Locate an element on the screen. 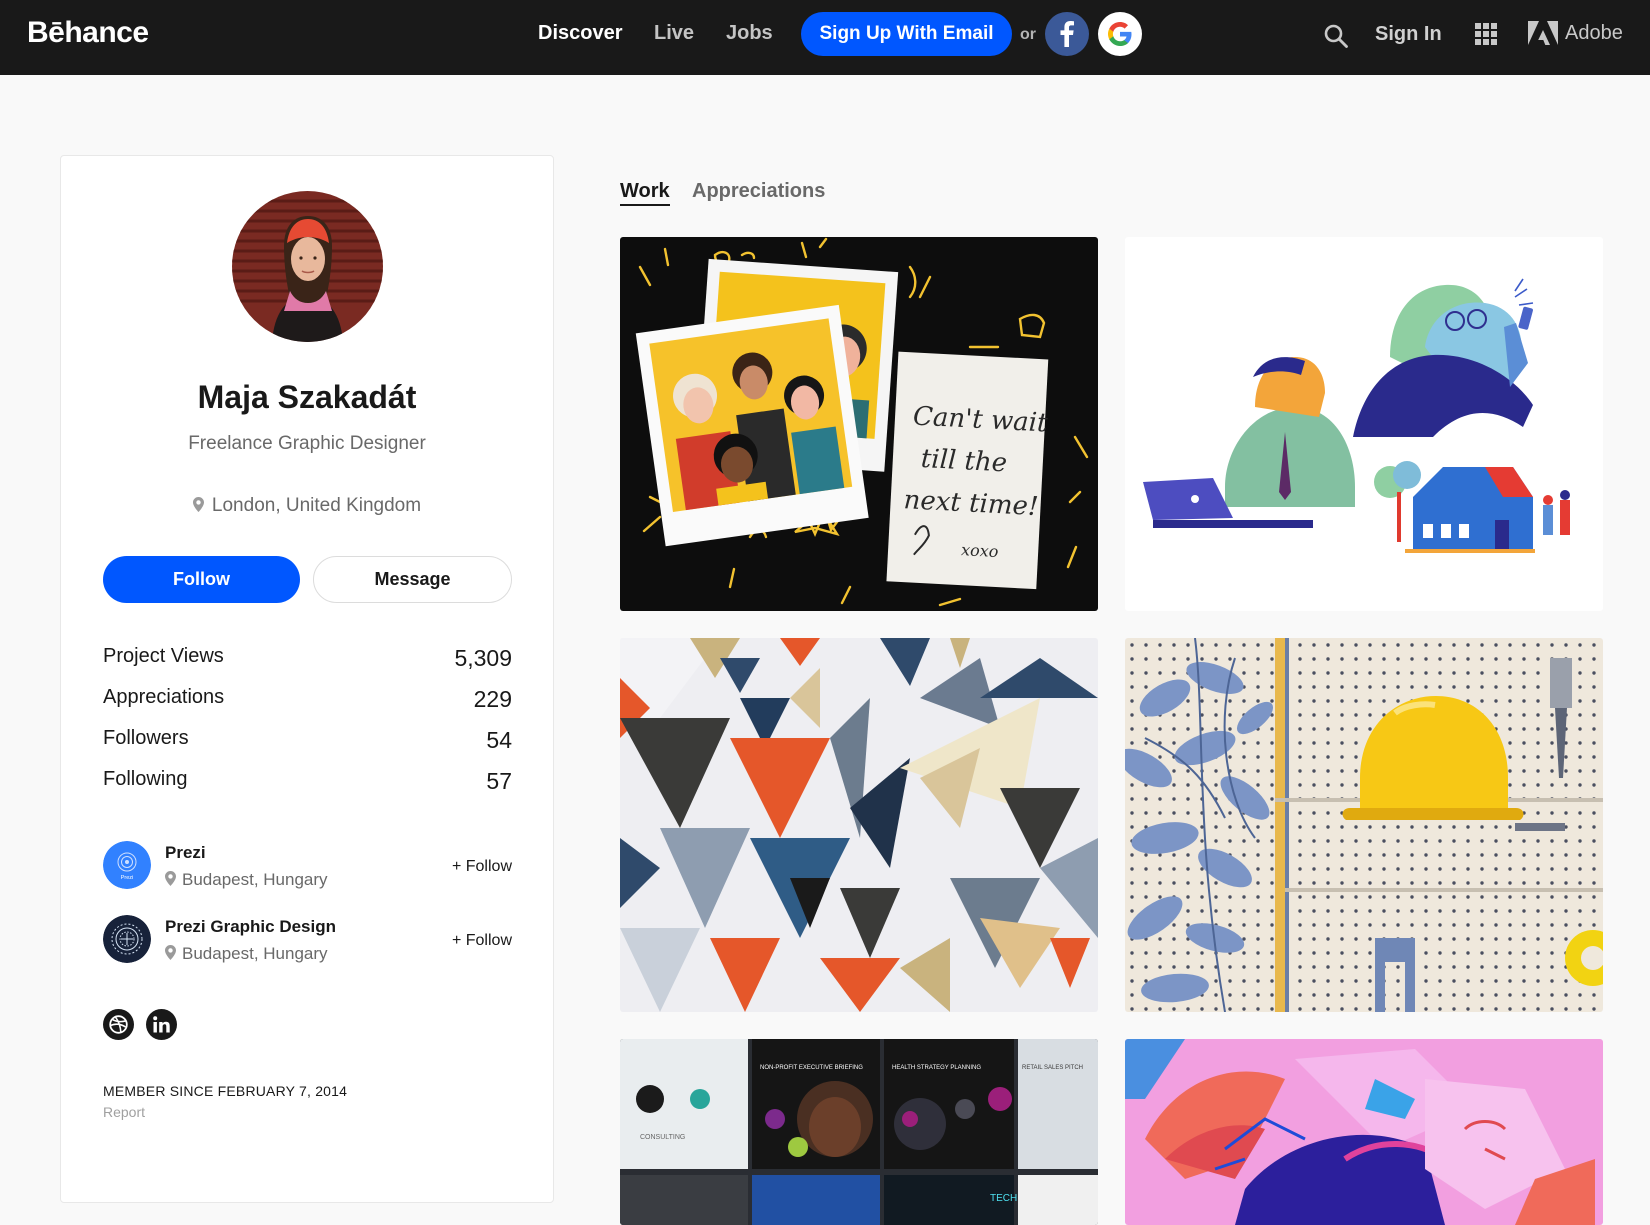 This screenshot has height=1225, width=1650. follow-button: Follow is located at coordinates (201, 579).